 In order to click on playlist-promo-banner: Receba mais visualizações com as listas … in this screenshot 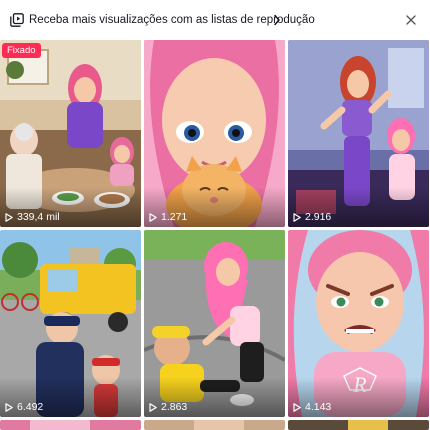, I will do `click(215, 20)`.